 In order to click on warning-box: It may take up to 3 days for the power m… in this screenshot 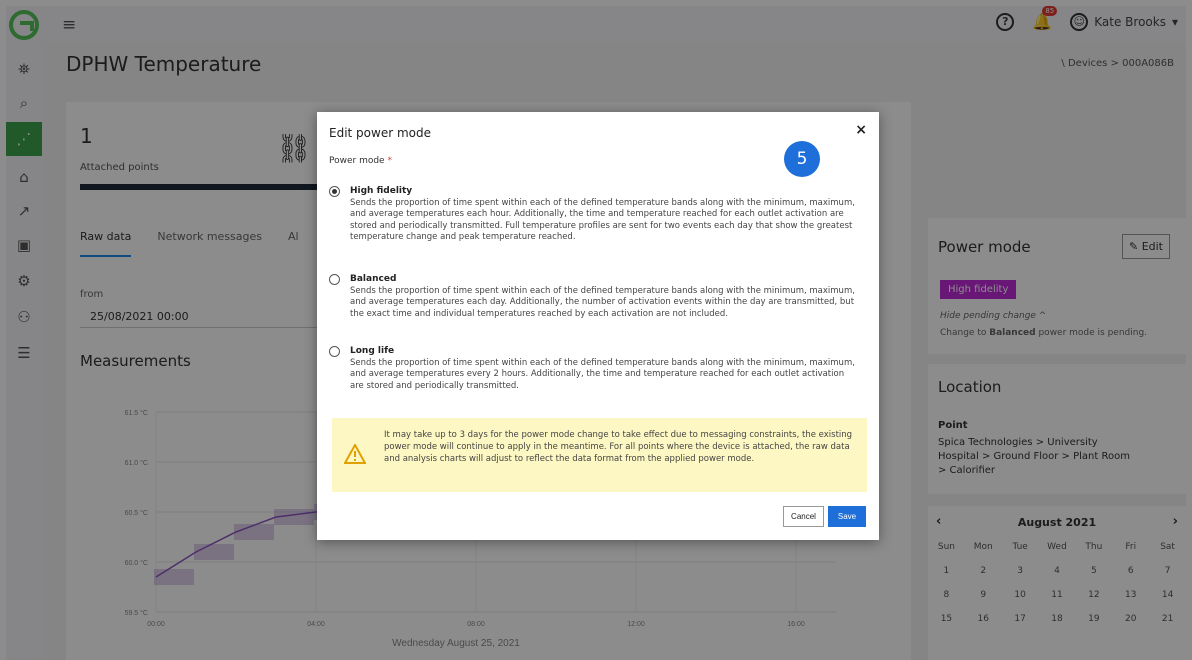, I will do `click(599, 455)`.